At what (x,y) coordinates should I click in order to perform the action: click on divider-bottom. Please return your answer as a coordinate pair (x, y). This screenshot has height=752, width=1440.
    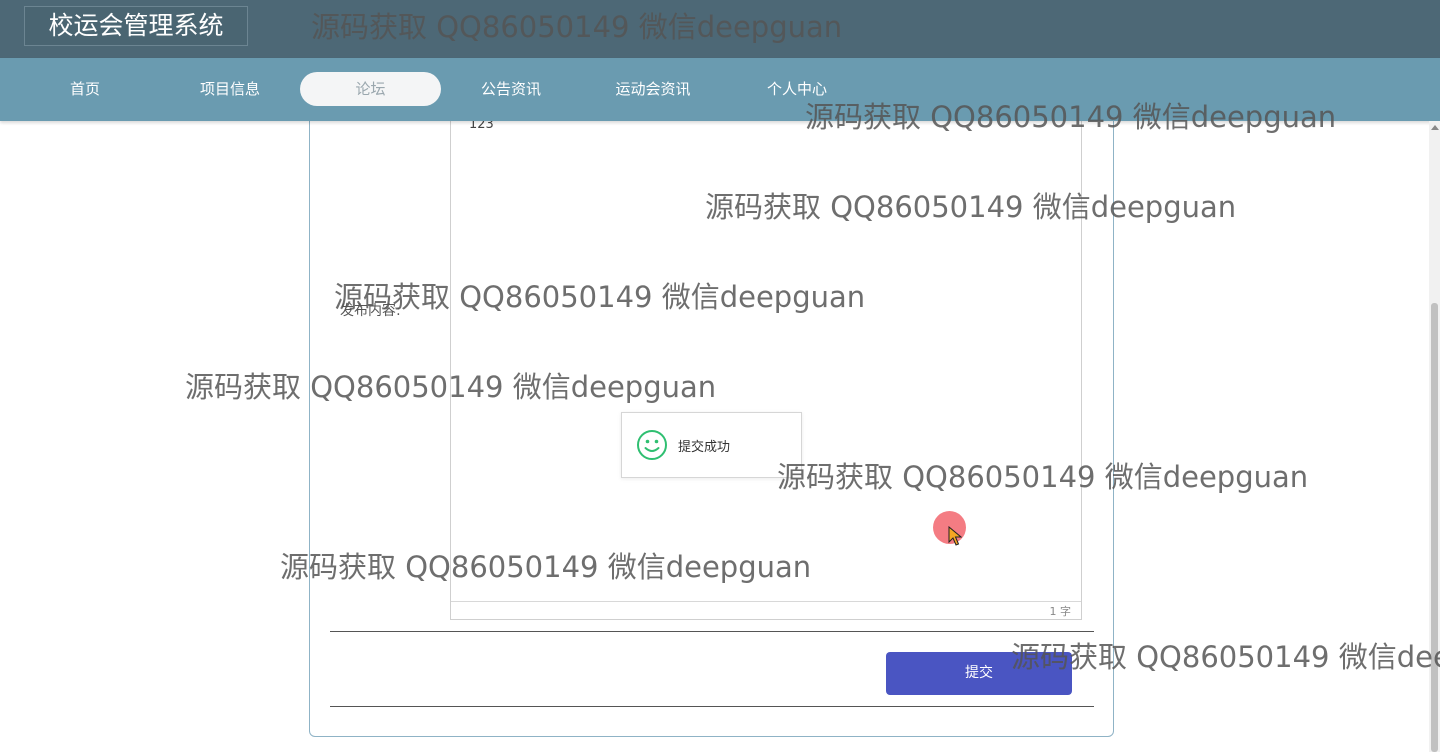
    Looking at the image, I should click on (712, 706).